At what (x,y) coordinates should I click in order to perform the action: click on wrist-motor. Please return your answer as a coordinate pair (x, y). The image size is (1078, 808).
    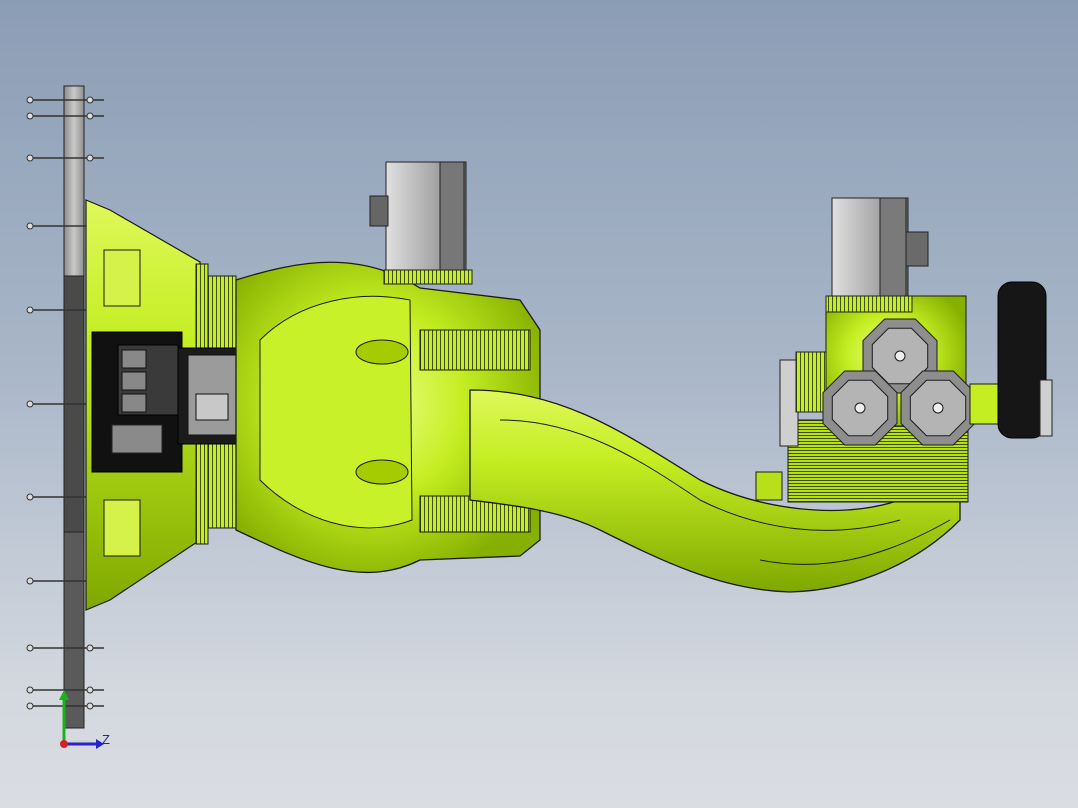
    Looking at the image, I should click on (877, 255).